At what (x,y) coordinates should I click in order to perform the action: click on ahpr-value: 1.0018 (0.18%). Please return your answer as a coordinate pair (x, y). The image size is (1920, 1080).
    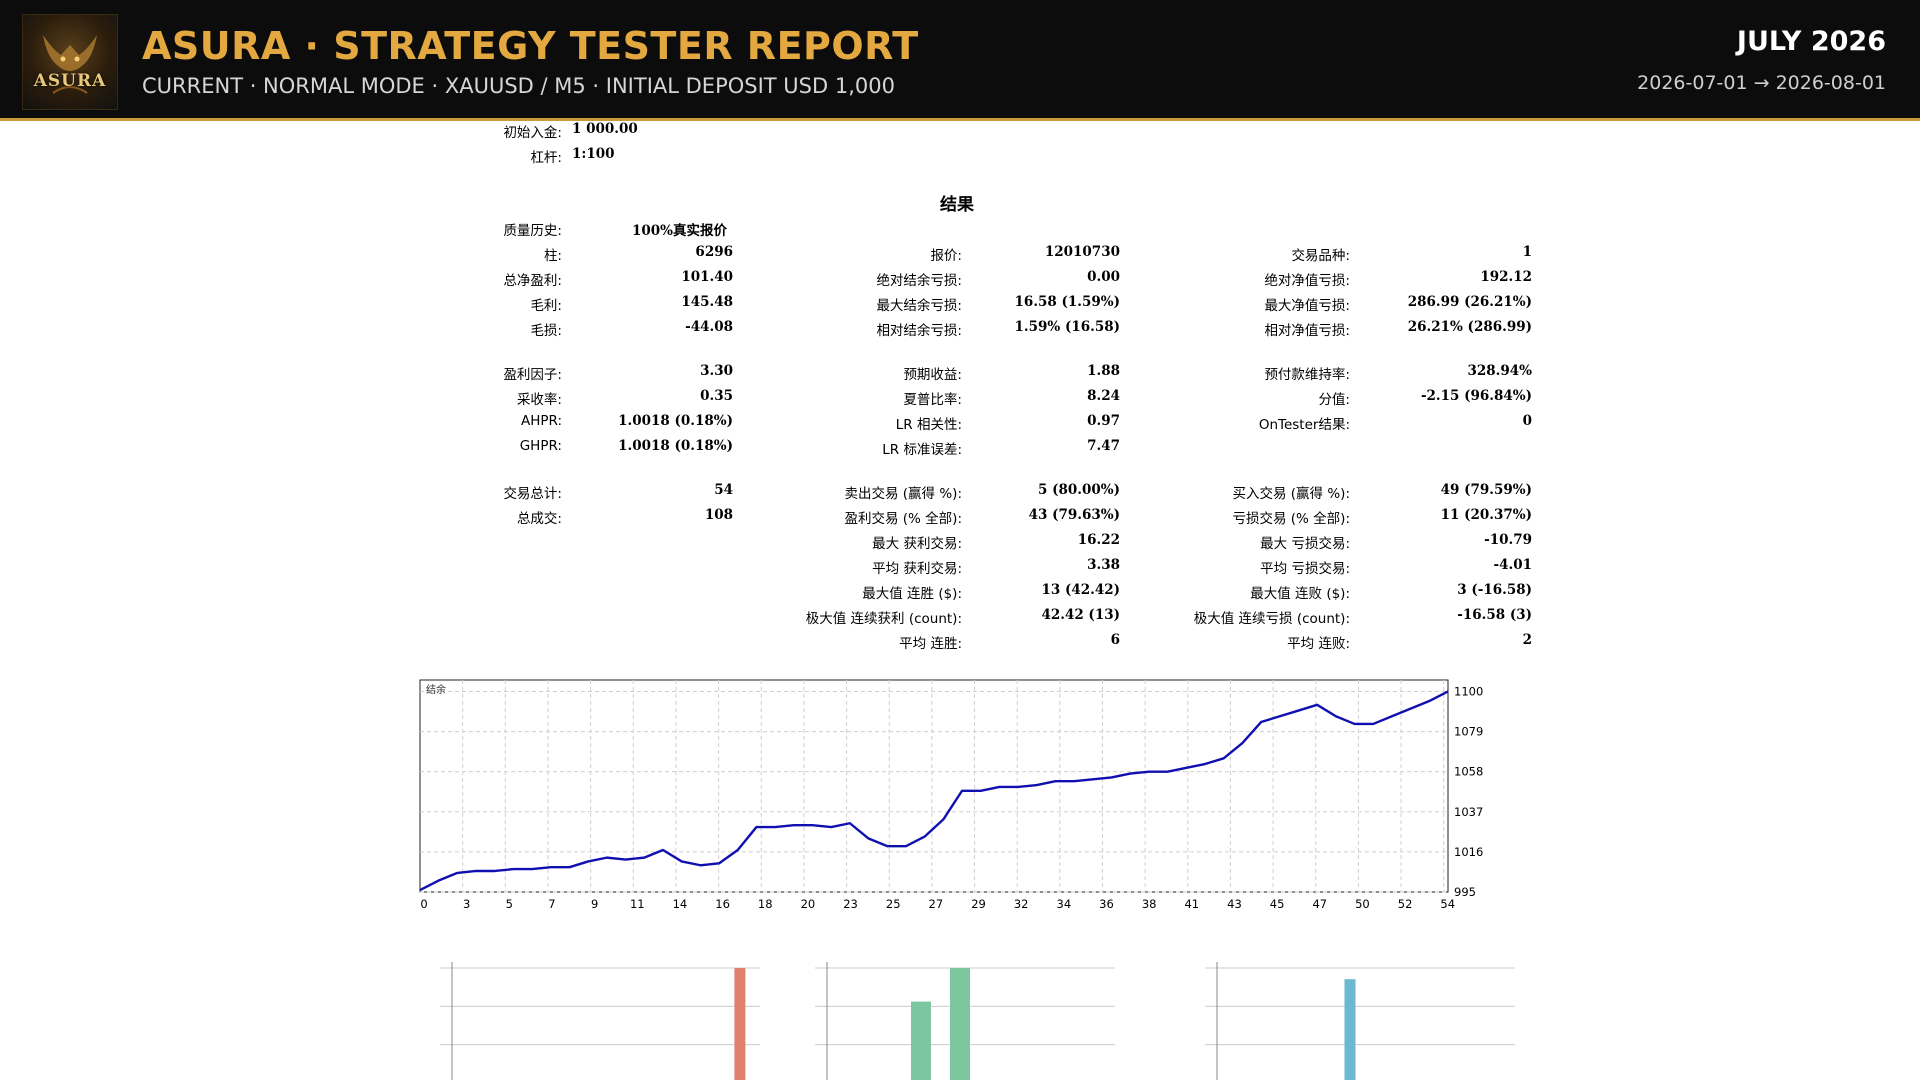
    Looking at the image, I should click on (675, 421).